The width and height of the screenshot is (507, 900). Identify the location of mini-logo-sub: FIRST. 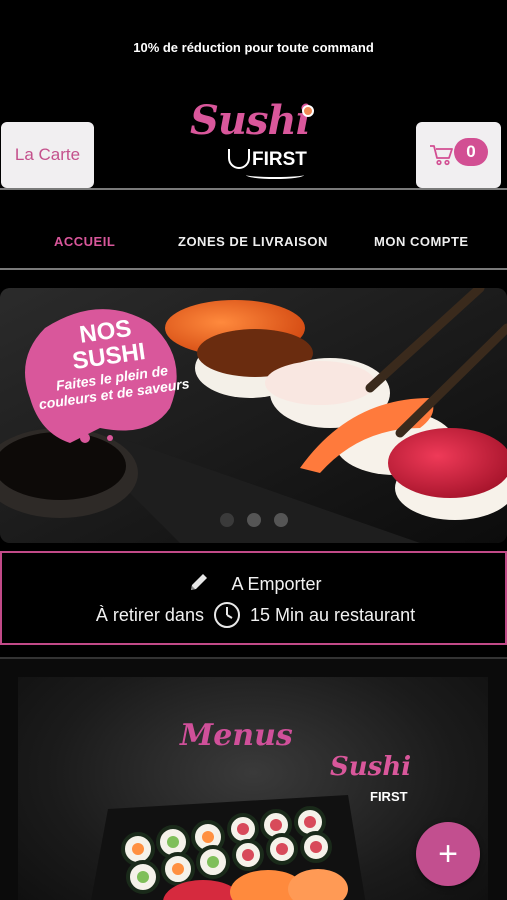
(389, 796).